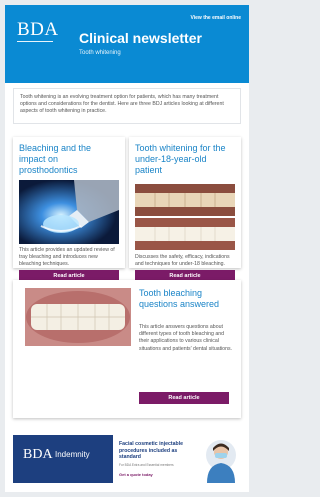 The image size is (320, 497). I want to click on article-title: Tooth bleaching questions answered, so click(187, 299).